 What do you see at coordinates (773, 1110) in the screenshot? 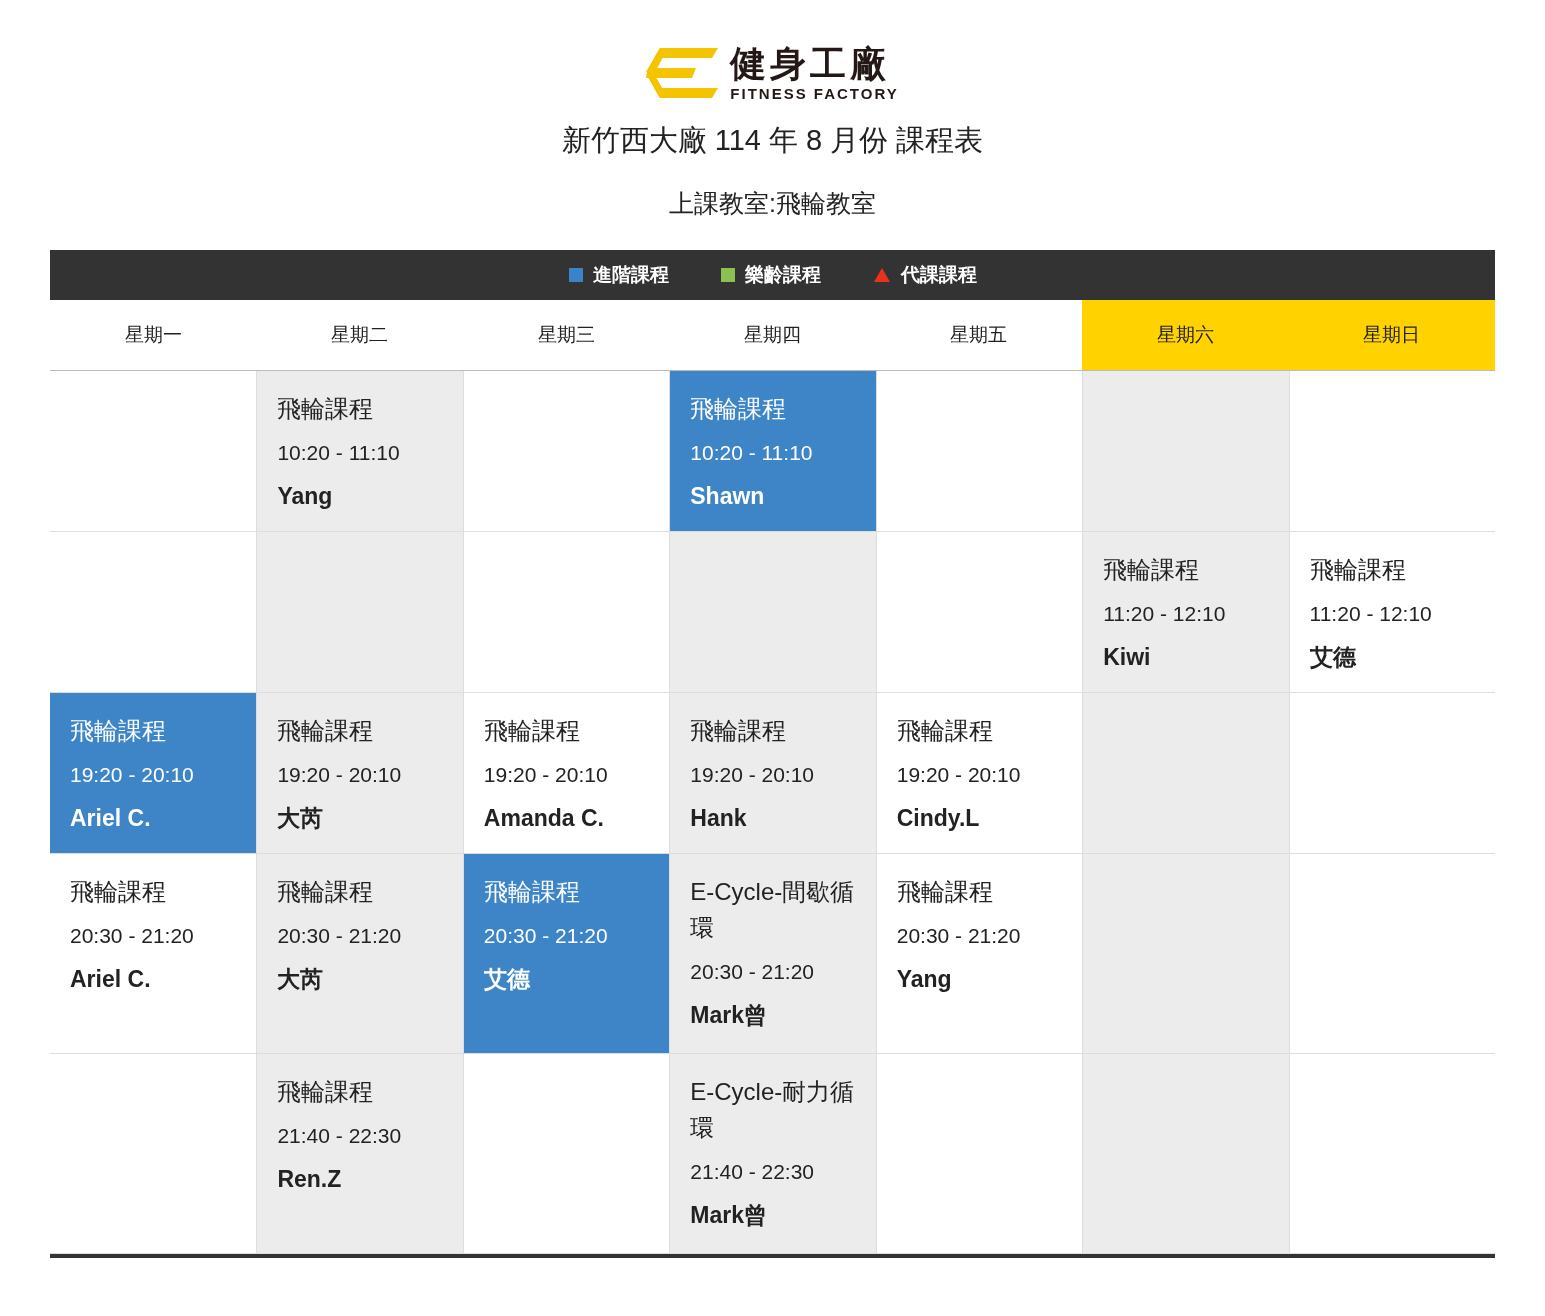
I see `course-title: E-Cycle-耐力循環` at bounding box center [773, 1110].